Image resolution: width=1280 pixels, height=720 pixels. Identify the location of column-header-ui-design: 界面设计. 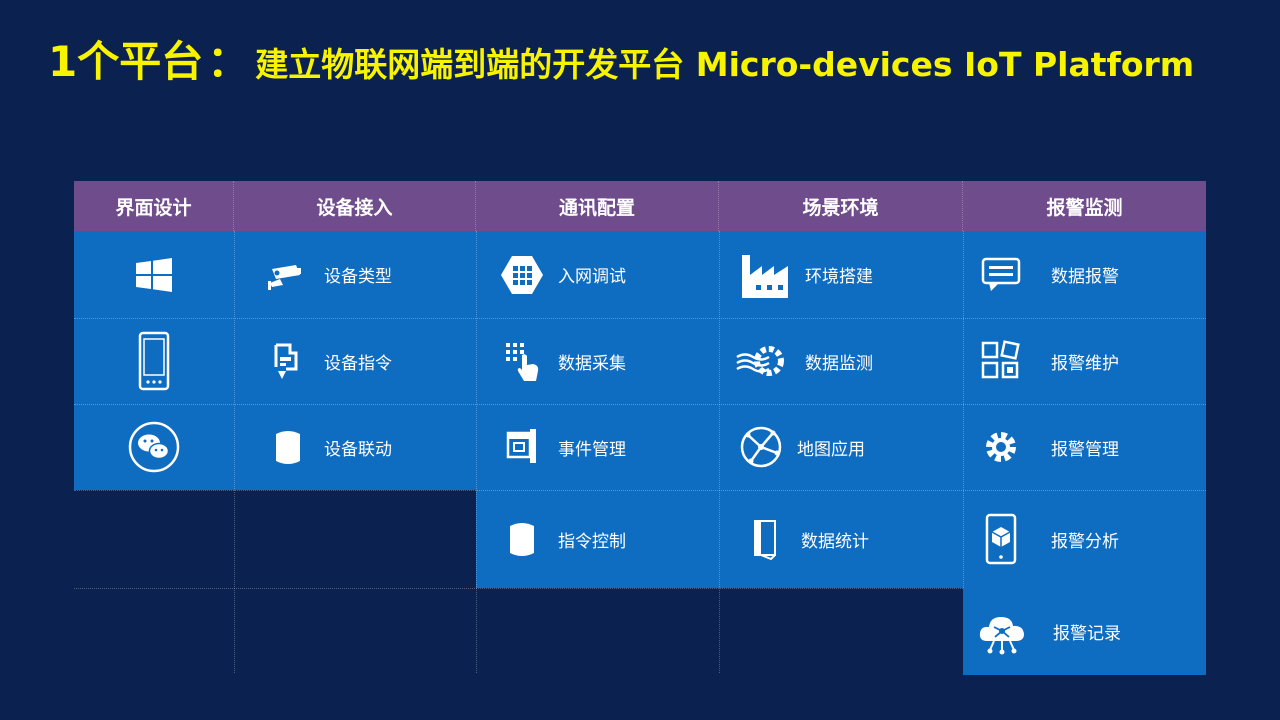
(154, 206).